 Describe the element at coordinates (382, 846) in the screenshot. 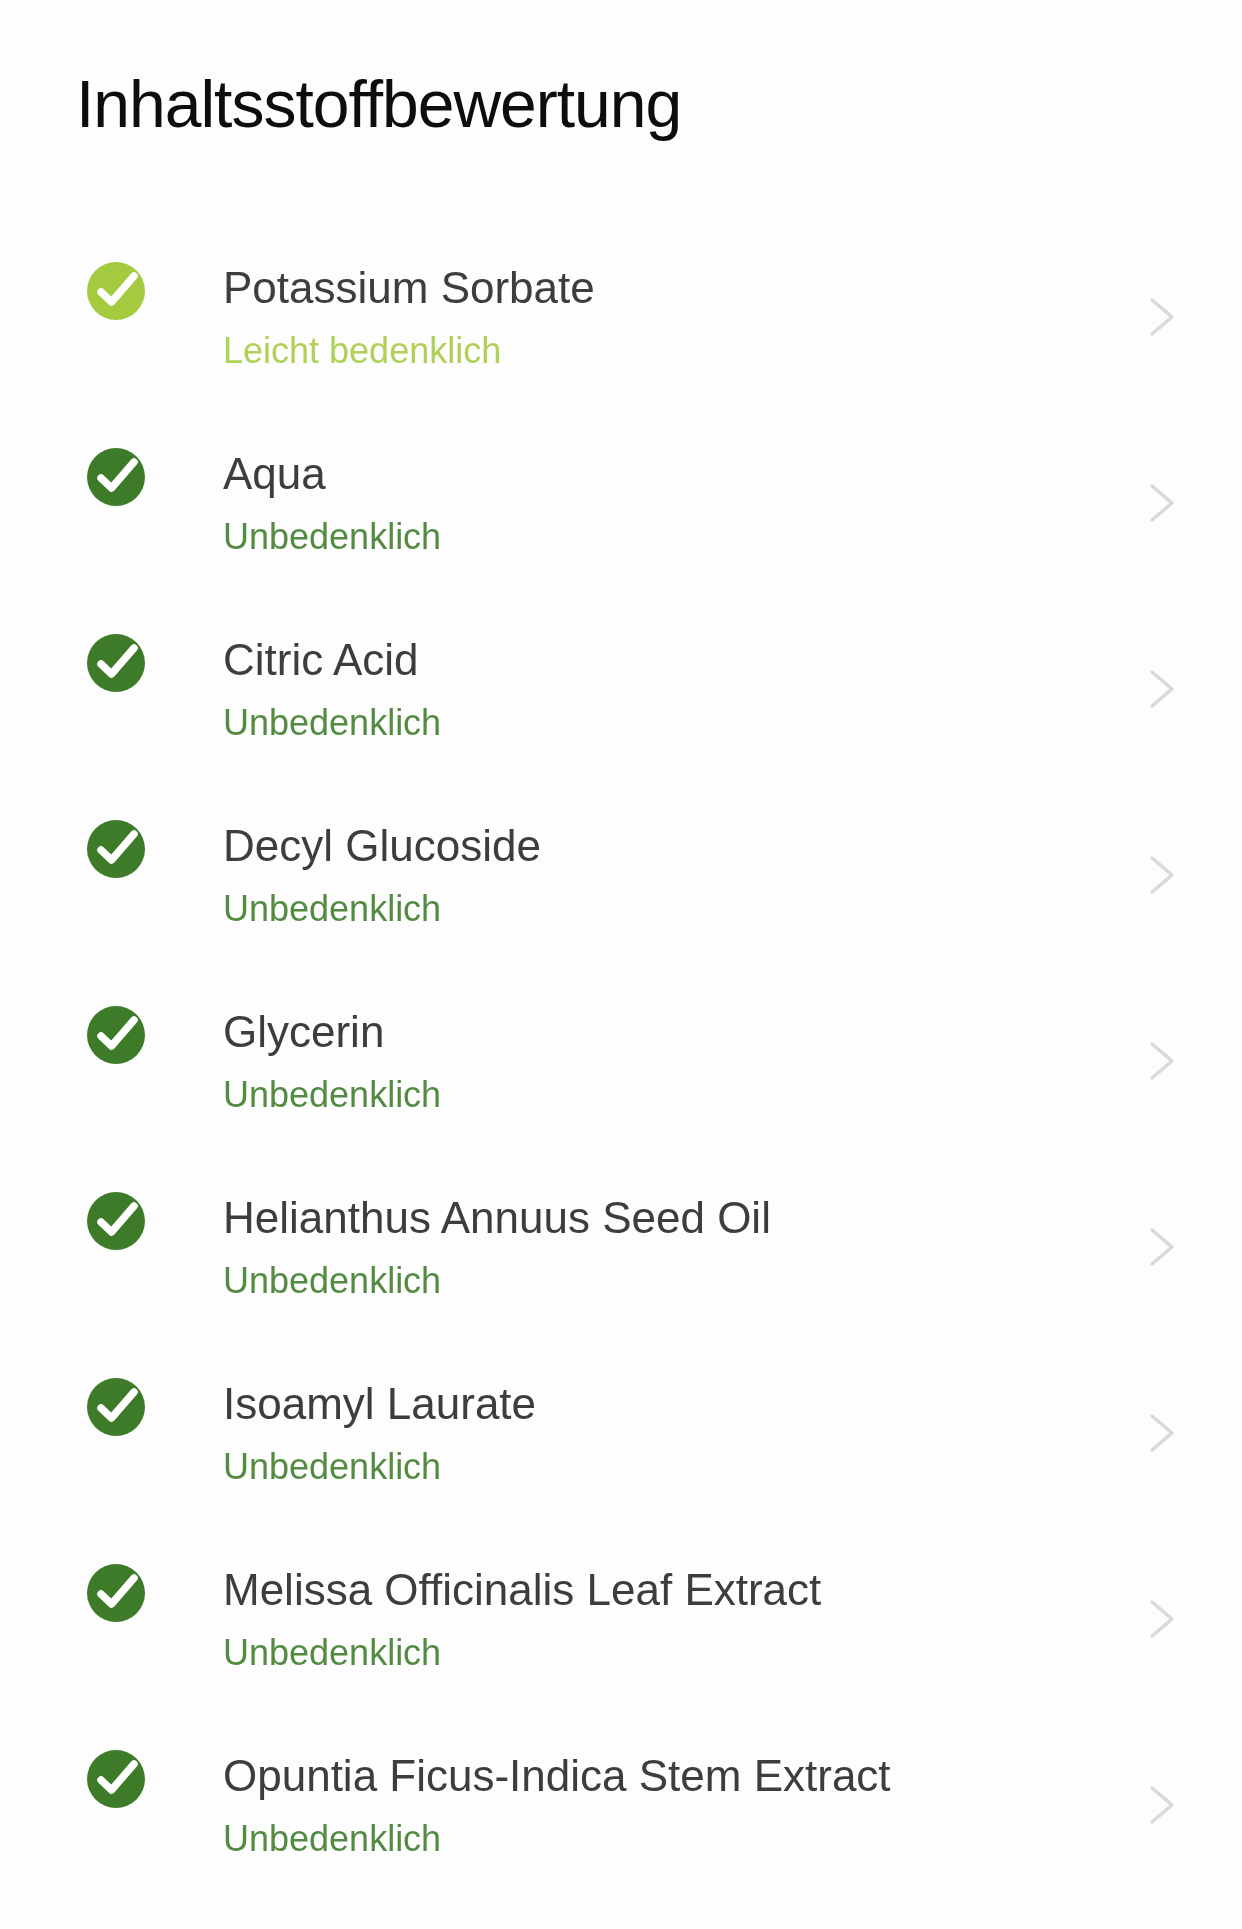

I see `ingredient-name: Decyl Glucoside` at that location.